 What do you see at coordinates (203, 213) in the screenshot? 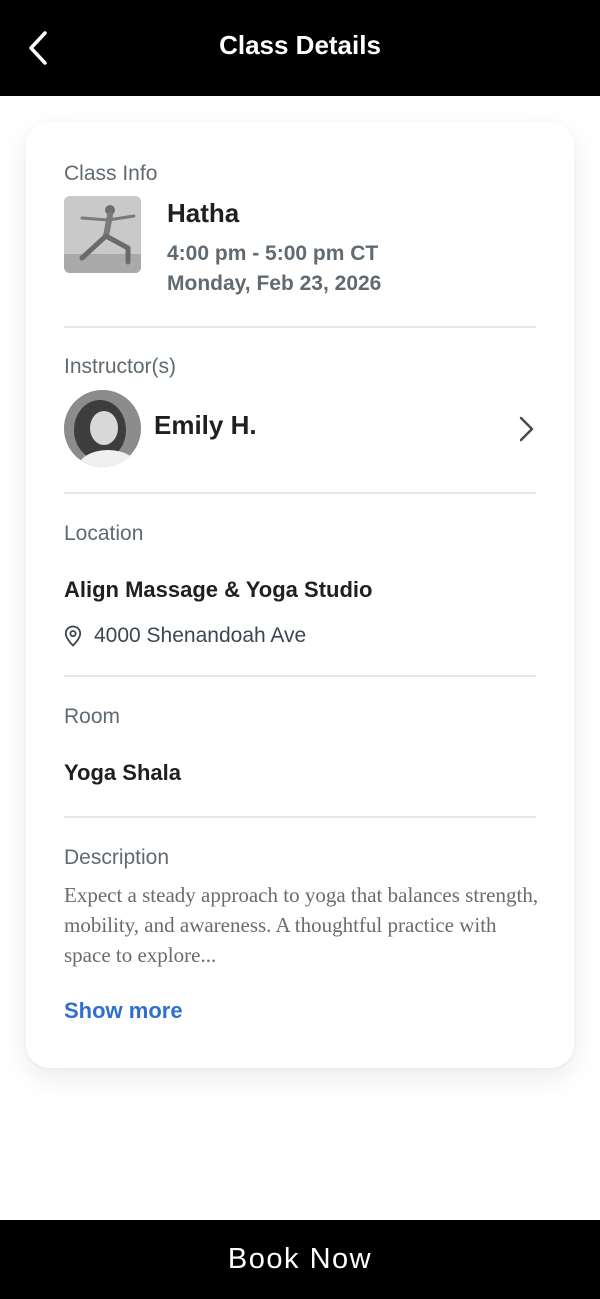
I see `class-name: Hatha` at bounding box center [203, 213].